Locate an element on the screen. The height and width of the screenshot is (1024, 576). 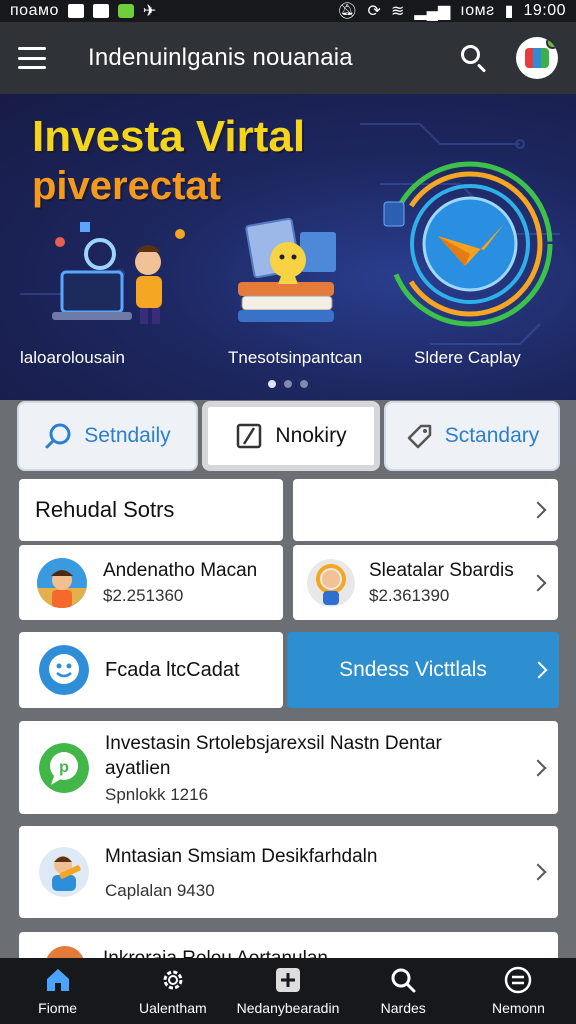
list-item-subtitle: Spnlokk 1216 is located at coordinates (157, 794).